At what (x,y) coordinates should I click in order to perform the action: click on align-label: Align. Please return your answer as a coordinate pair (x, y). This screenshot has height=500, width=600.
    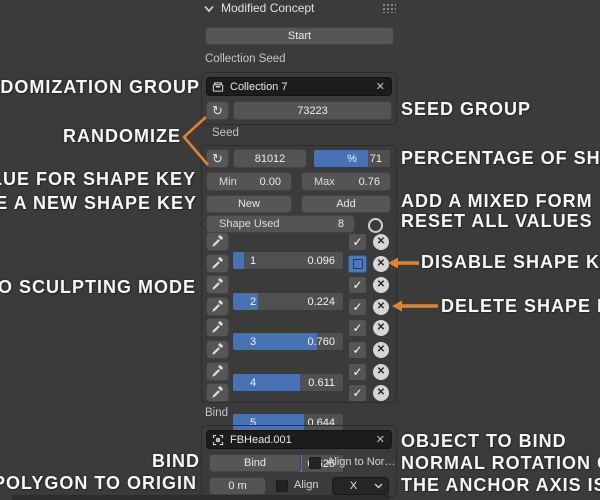
    Looking at the image, I should click on (306, 485).